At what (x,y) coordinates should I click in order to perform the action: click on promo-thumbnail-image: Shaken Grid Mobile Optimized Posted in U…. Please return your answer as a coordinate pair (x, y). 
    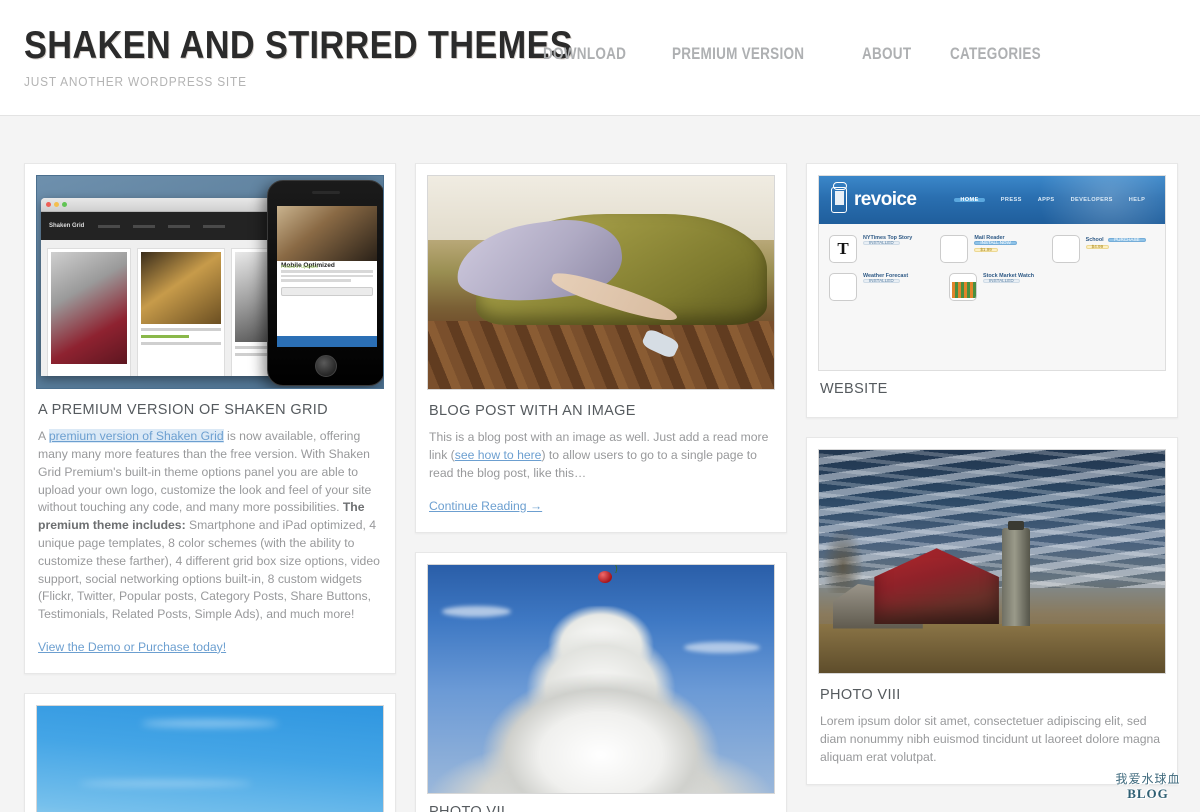
    Looking at the image, I should click on (210, 282).